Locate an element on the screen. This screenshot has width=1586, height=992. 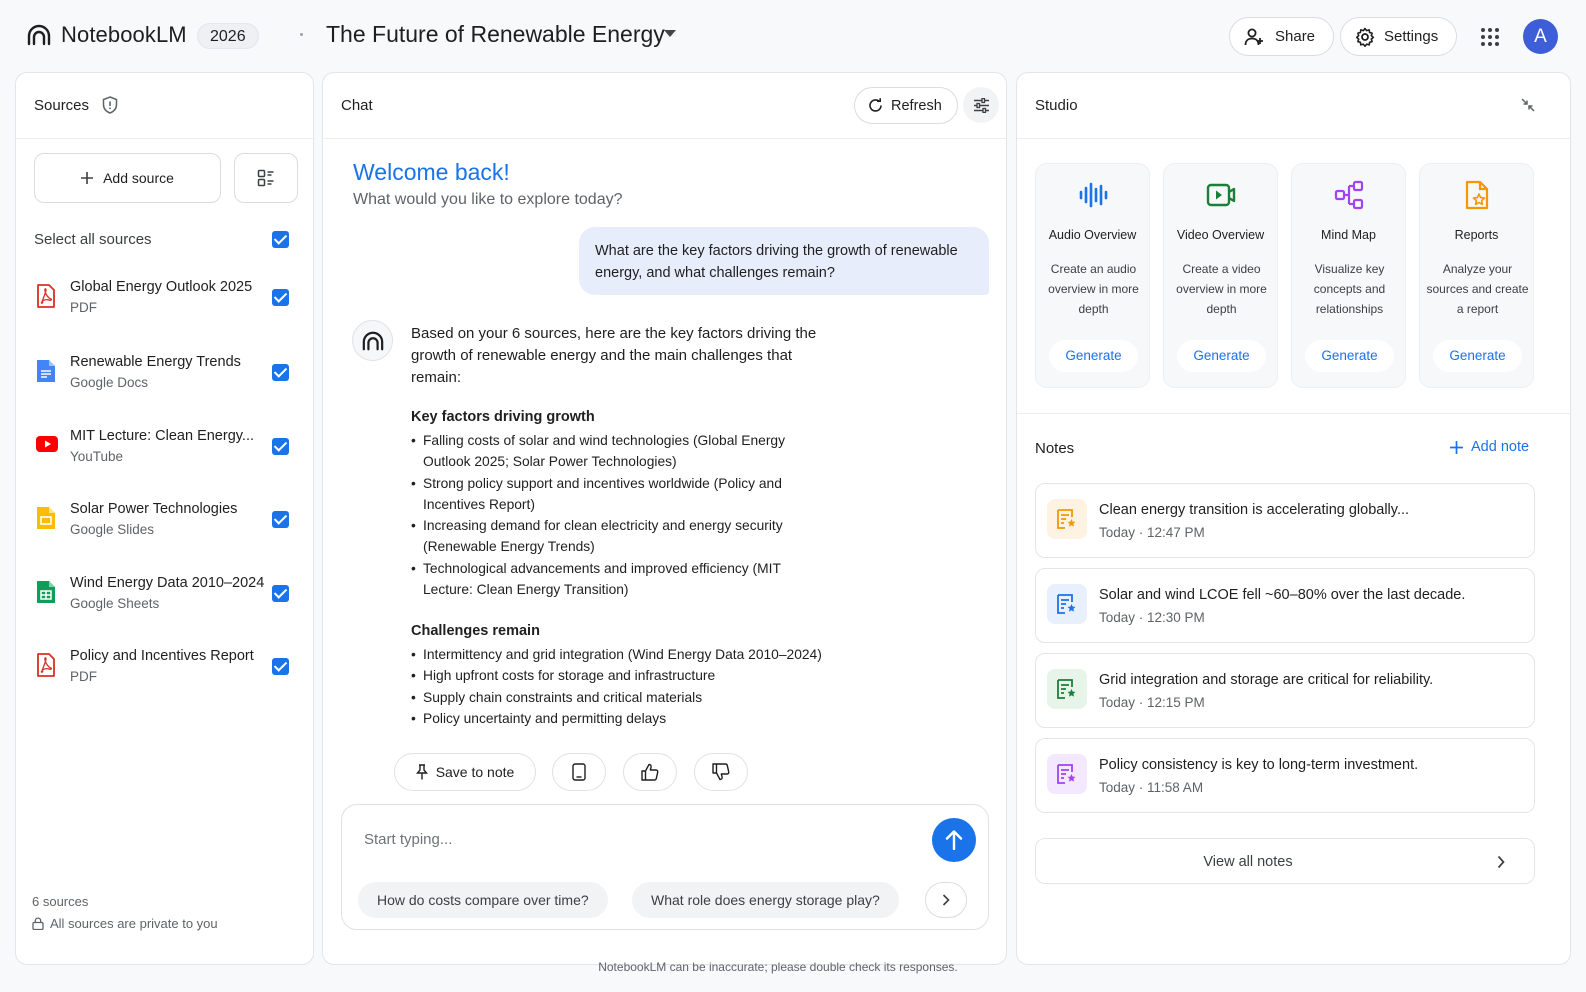
pdf-icon is located at coordinates (46, 665).